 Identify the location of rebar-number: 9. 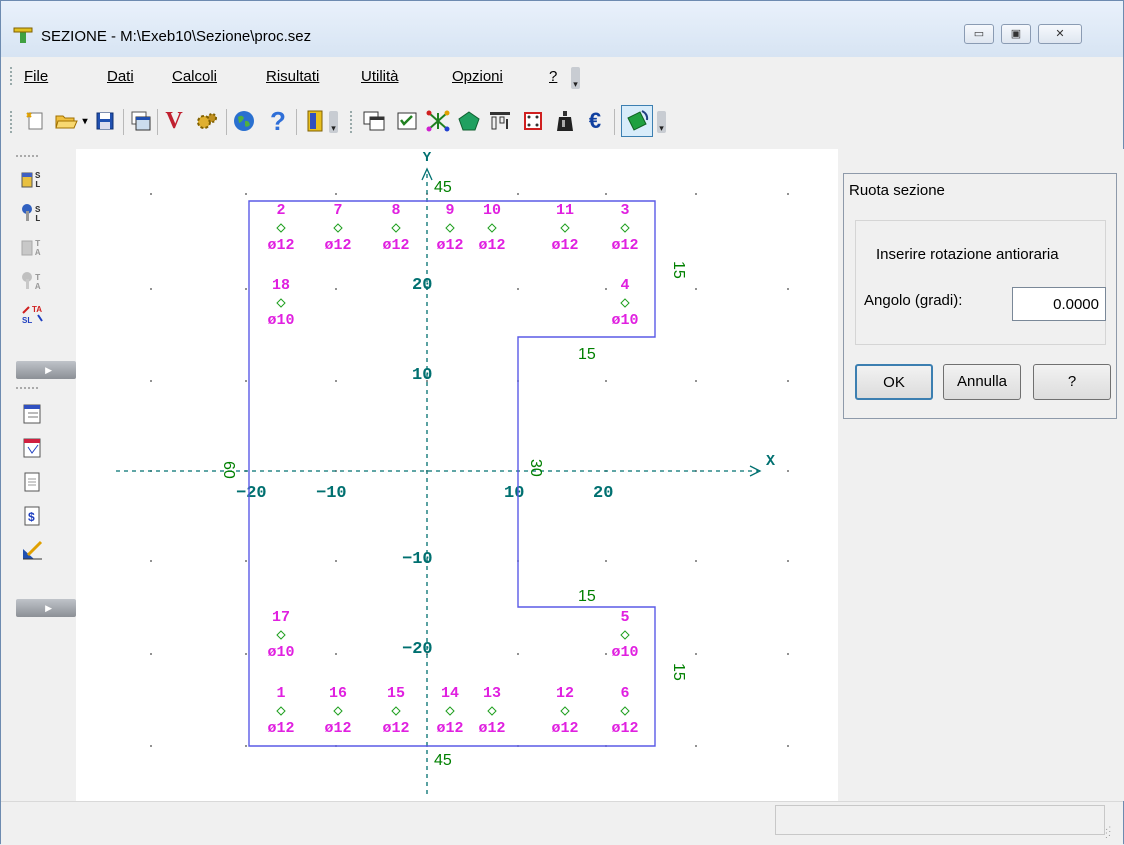
(449, 210).